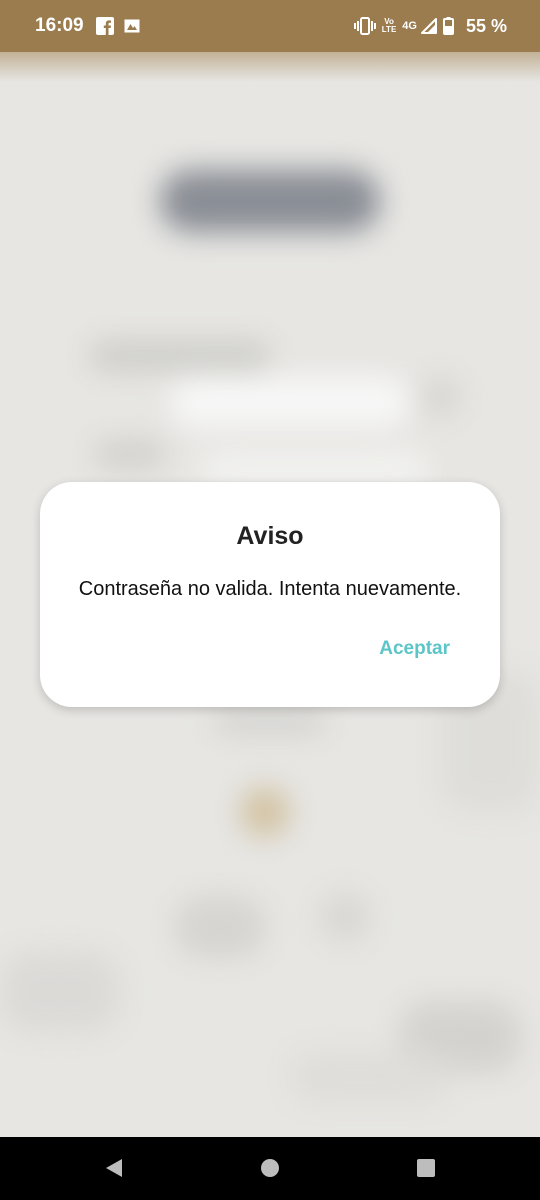 The image size is (540, 1200). Describe the element at coordinates (92, 26) in the screenshot. I see `status-left: 16:09` at that location.